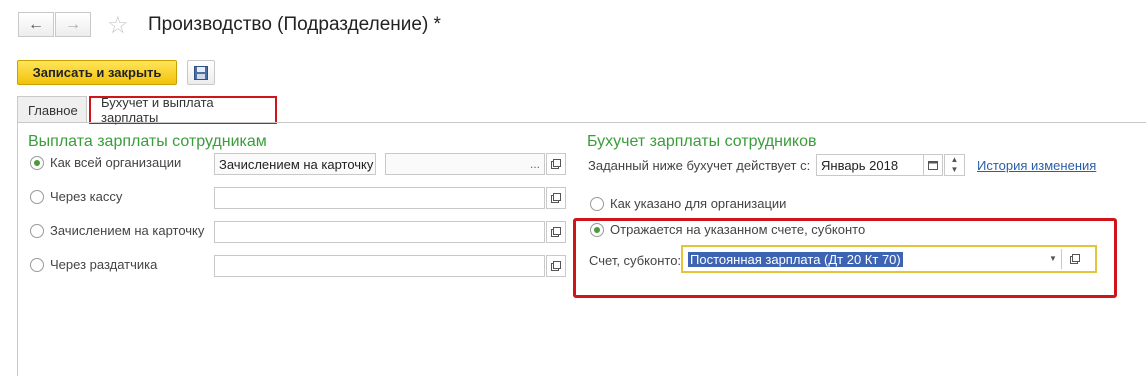 This screenshot has height=376, width=1146. I want to click on radio-as-organization-label: Как всей организации, so click(116, 162).